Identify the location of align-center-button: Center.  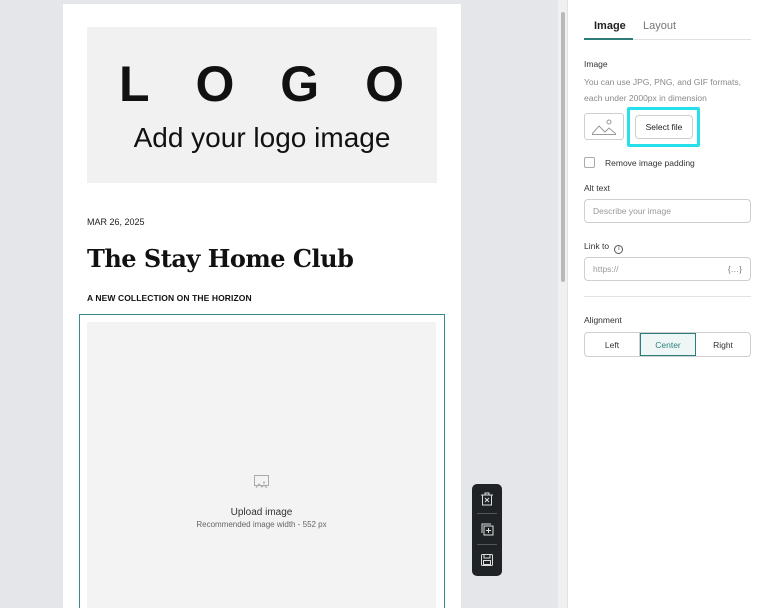
(668, 344).